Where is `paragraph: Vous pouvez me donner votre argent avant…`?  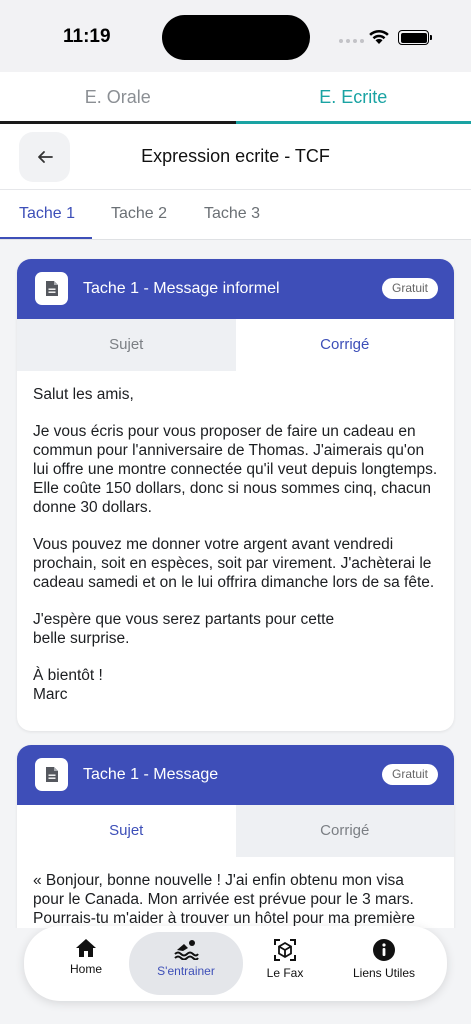
paragraph: Vous pouvez me donner votre argent avant… is located at coordinates (234, 563).